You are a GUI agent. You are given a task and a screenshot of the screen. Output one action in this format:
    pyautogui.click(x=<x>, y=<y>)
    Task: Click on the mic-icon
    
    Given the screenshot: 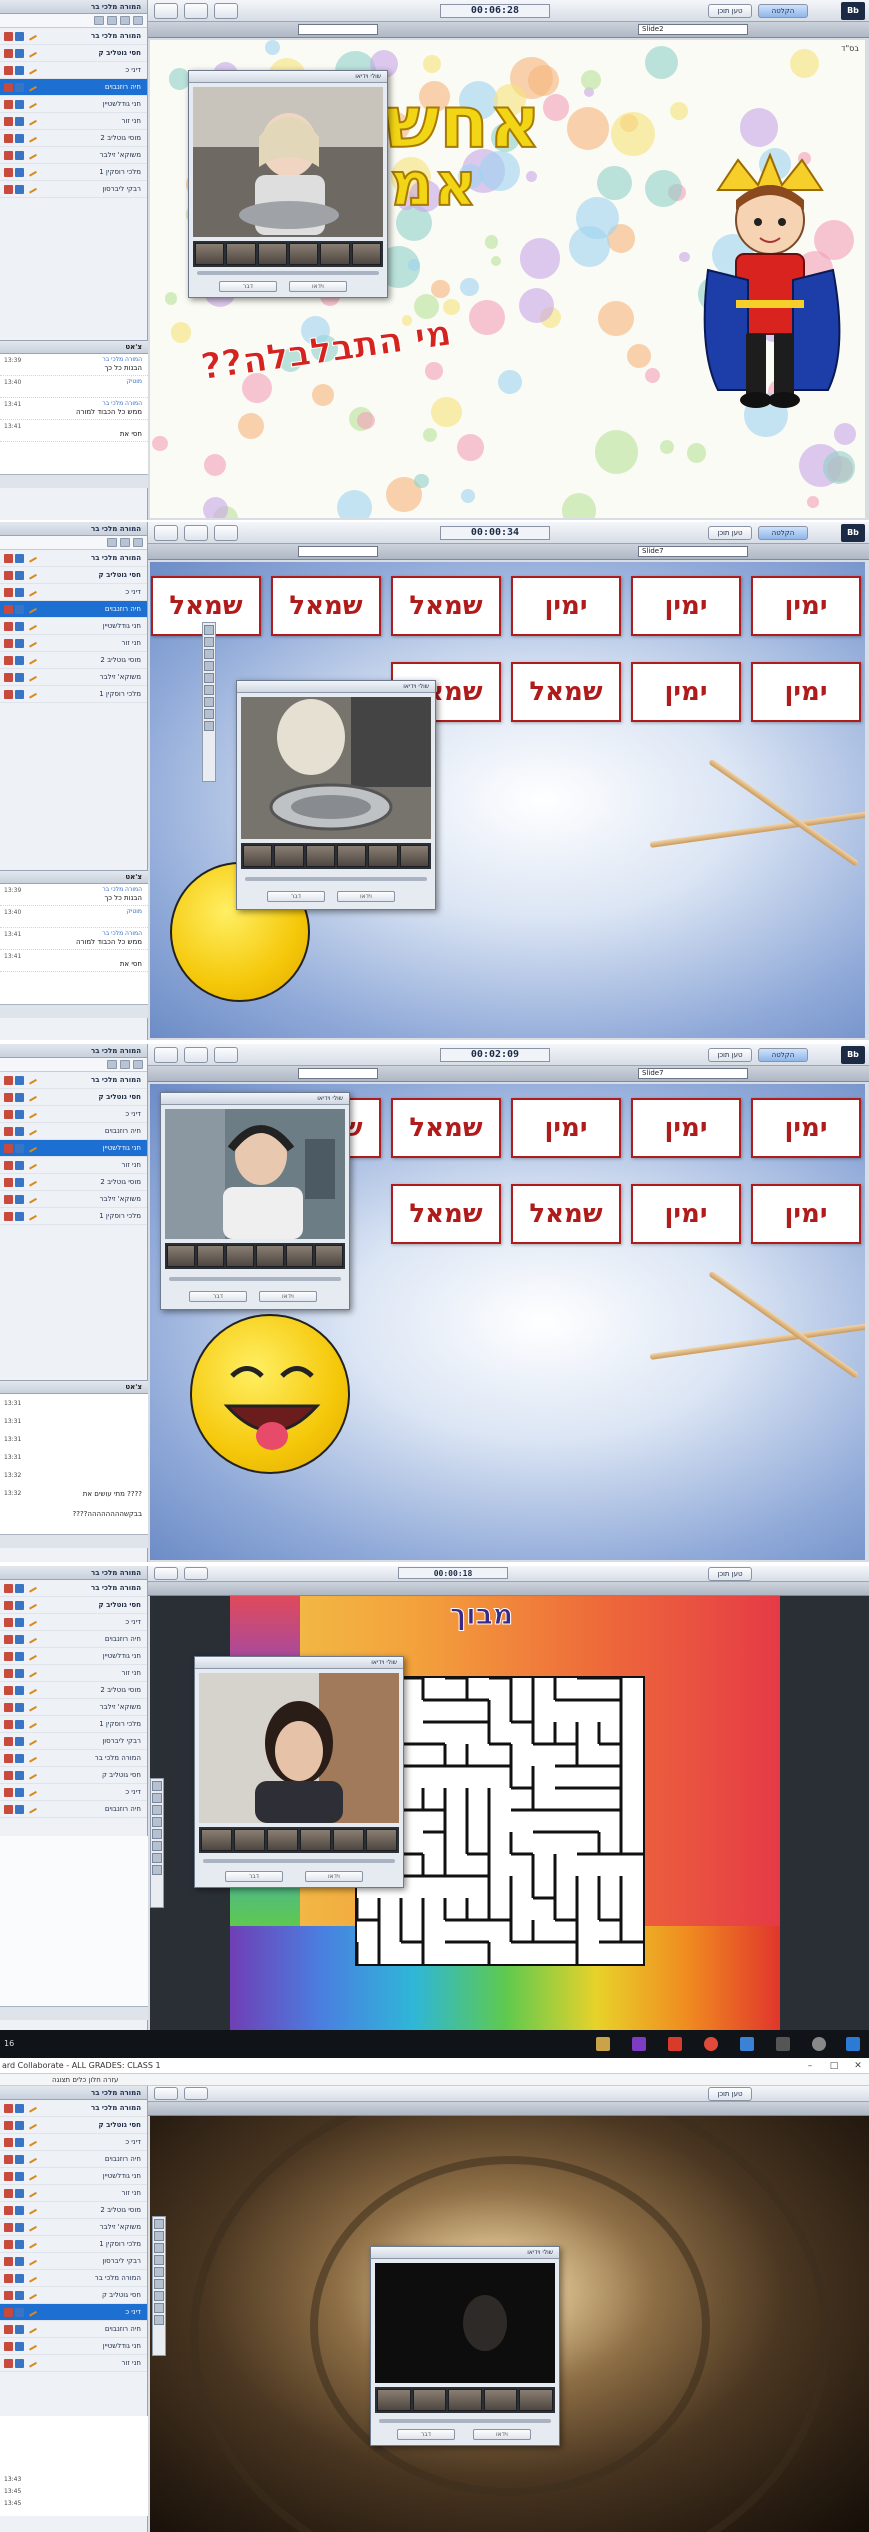 What is the action you would take?
    pyautogui.click(x=112, y=20)
    